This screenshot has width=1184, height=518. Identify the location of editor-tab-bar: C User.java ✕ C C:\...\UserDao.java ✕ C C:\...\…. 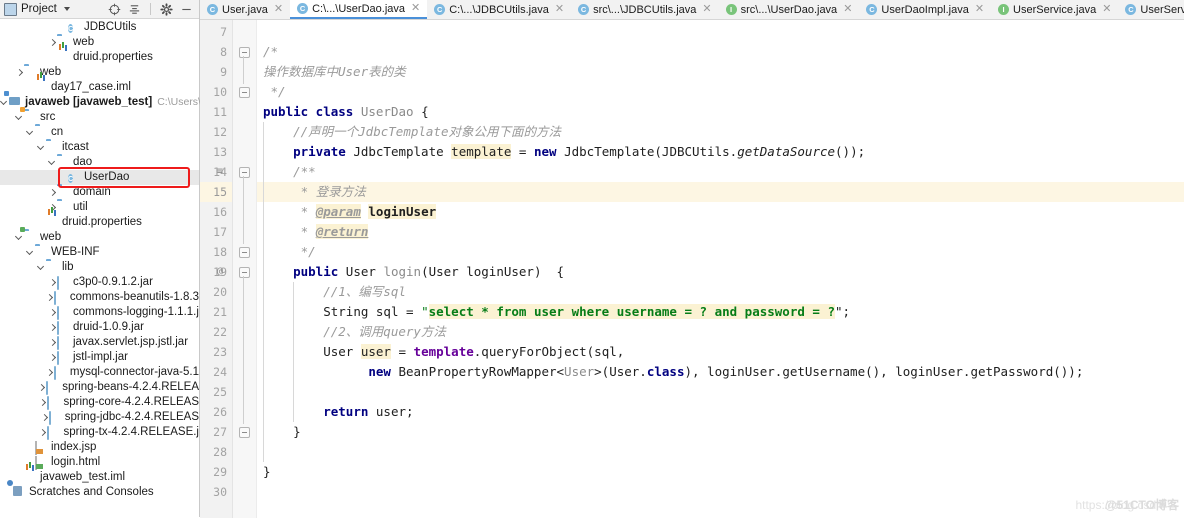
(692, 10).